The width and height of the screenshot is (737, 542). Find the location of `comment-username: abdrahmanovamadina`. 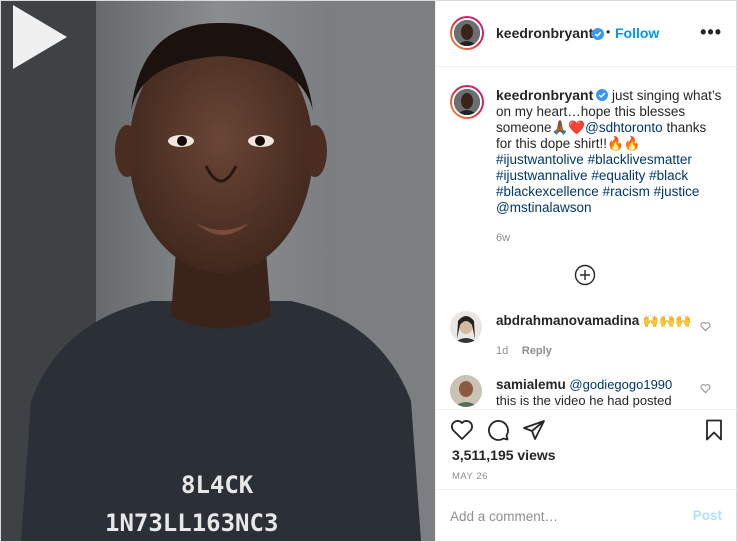

comment-username: abdrahmanovamadina is located at coordinates (567, 320).